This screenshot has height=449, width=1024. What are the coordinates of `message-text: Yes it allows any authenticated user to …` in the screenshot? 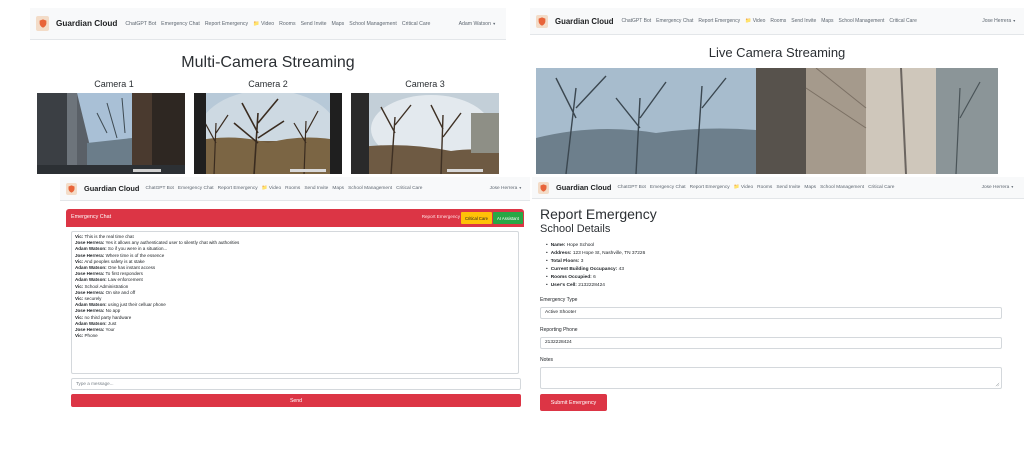 It's located at (172, 243).